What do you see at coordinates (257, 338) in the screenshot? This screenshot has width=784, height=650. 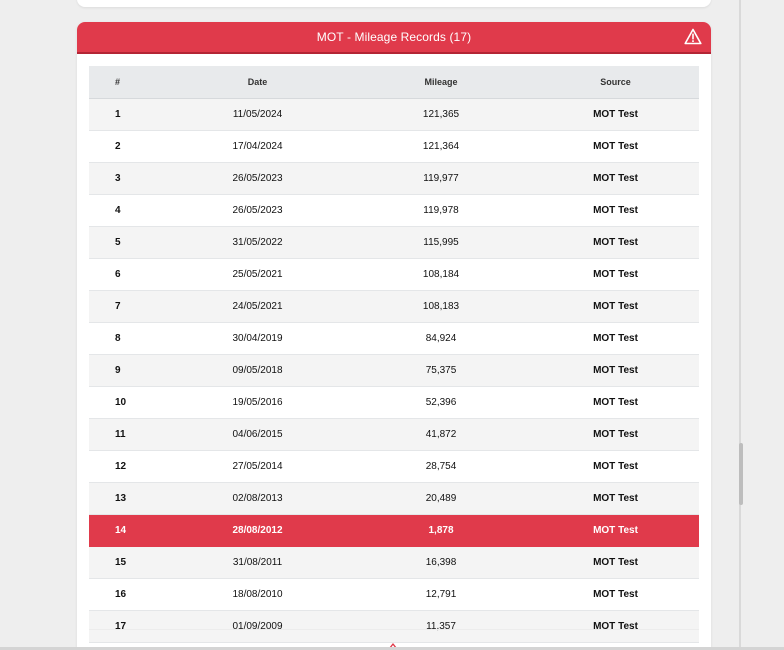 I see `date-cell: 30/04/2019` at bounding box center [257, 338].